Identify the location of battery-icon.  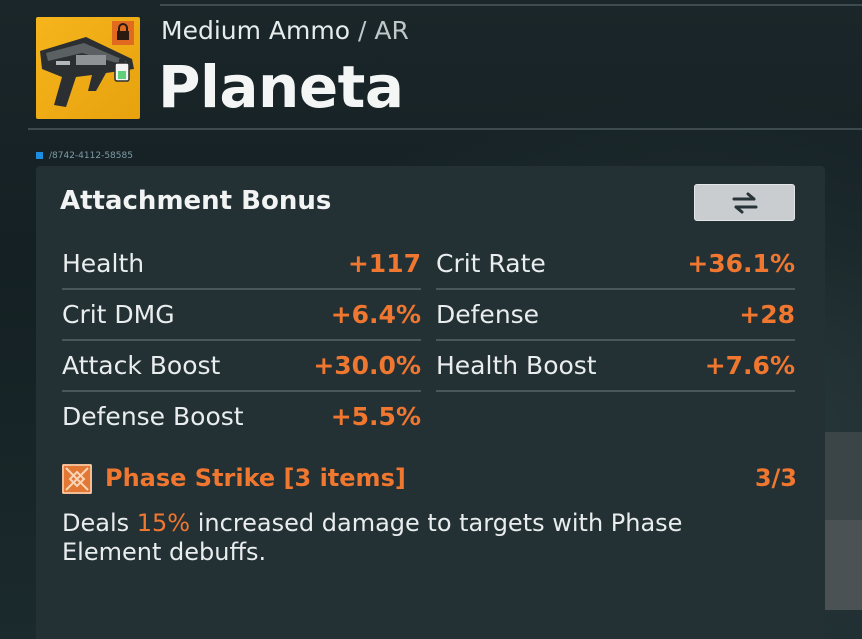
(122, 70).